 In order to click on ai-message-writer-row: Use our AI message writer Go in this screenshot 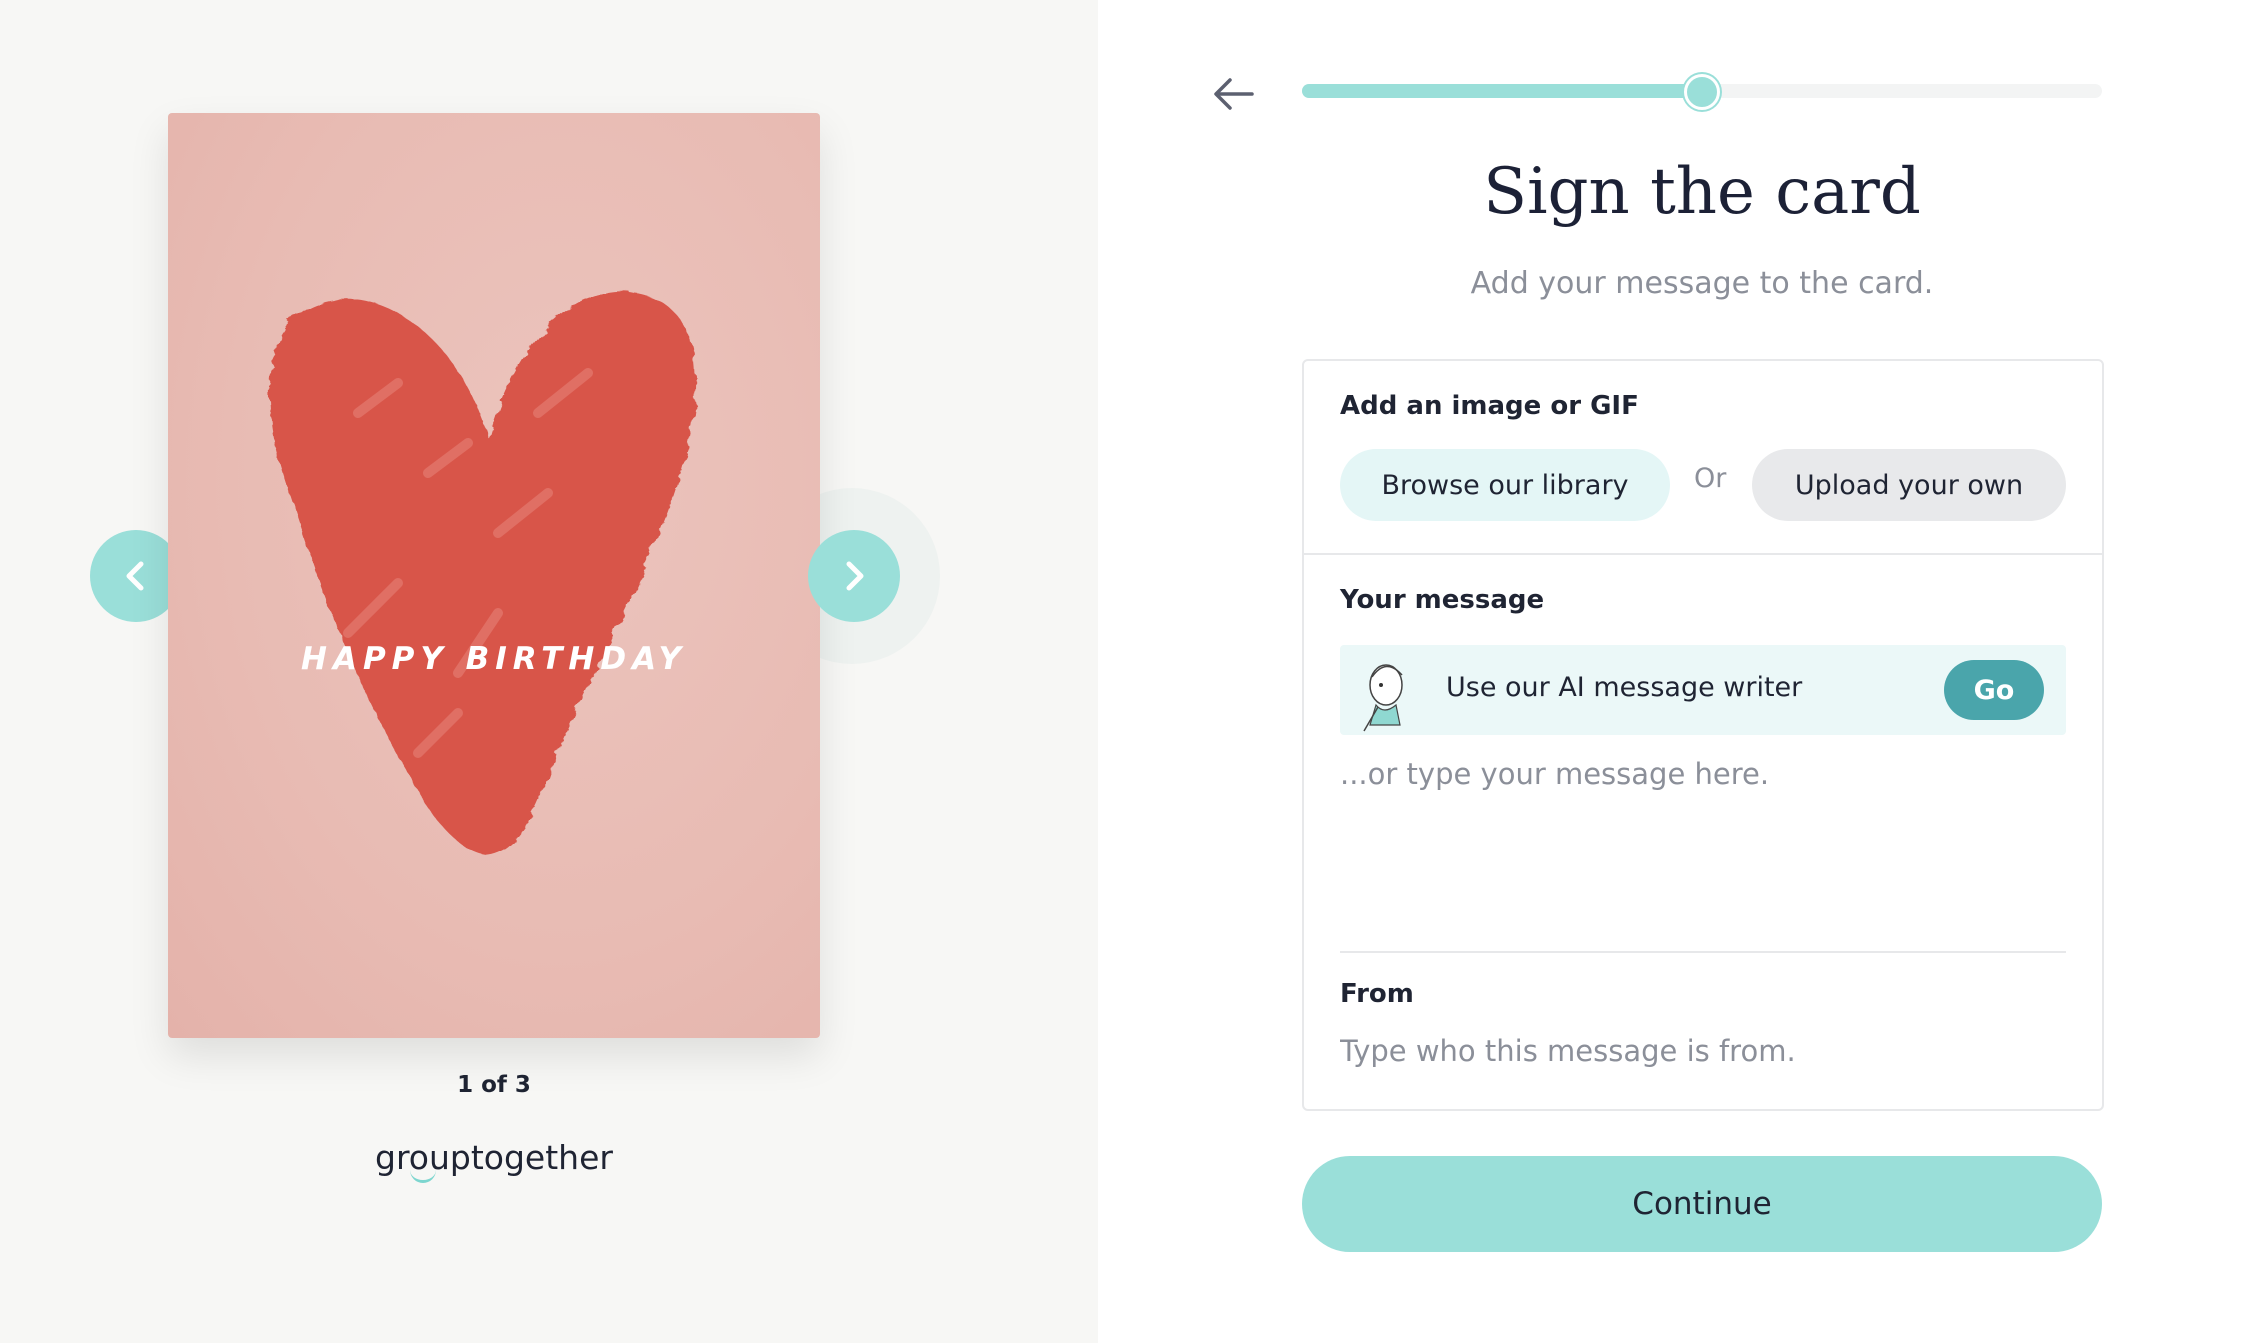, I will do `click(1703, 690)`.